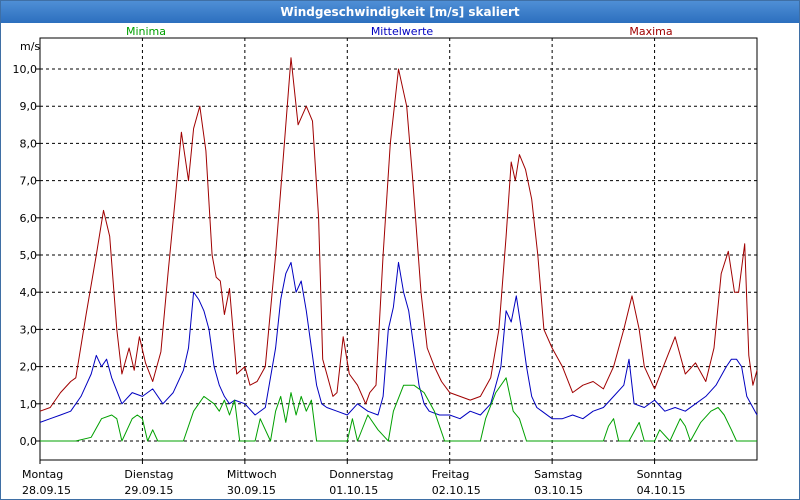 The width and height of the screenshot is (800, 500). What do you see at coordinates (30, 46) in the screenshot?
I see `y-axis-unit-label: m/s` at bounding box center [30, 46].